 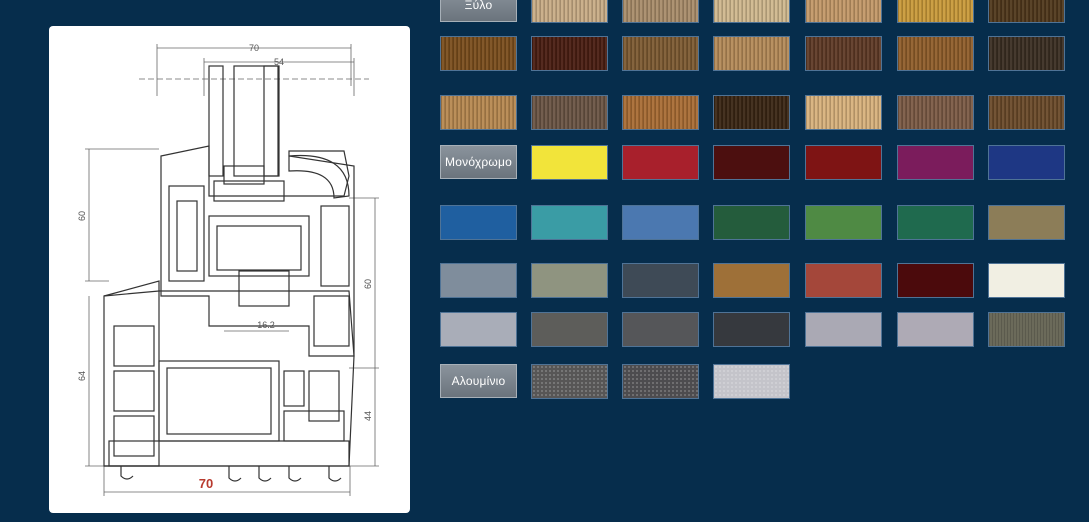 I want to click on dim-left-upper: 60, so click(x=82, y=216).